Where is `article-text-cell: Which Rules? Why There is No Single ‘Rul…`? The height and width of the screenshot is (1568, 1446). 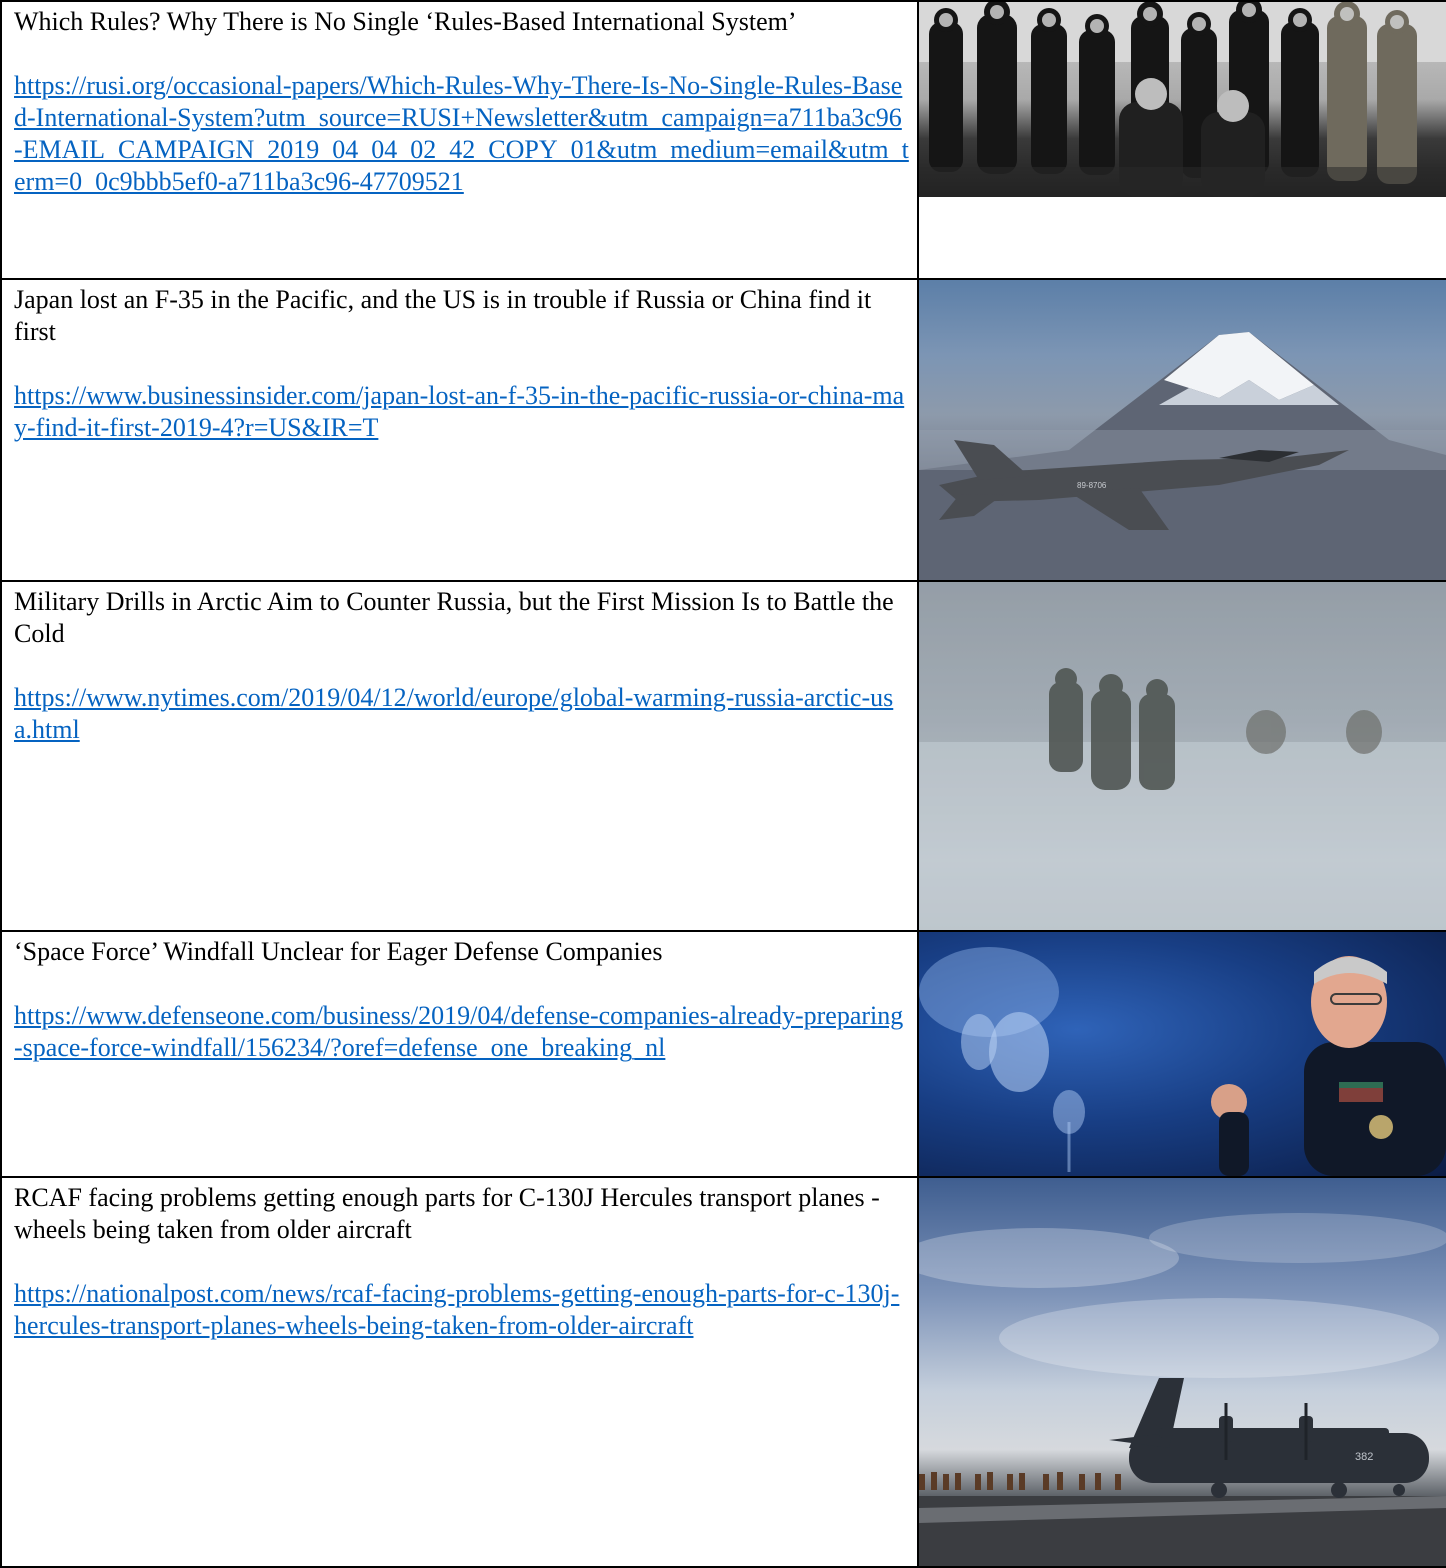 article-text-cell: Which Rules? Why There is No Single ‘Rul… is located at coordinates (459, 140).